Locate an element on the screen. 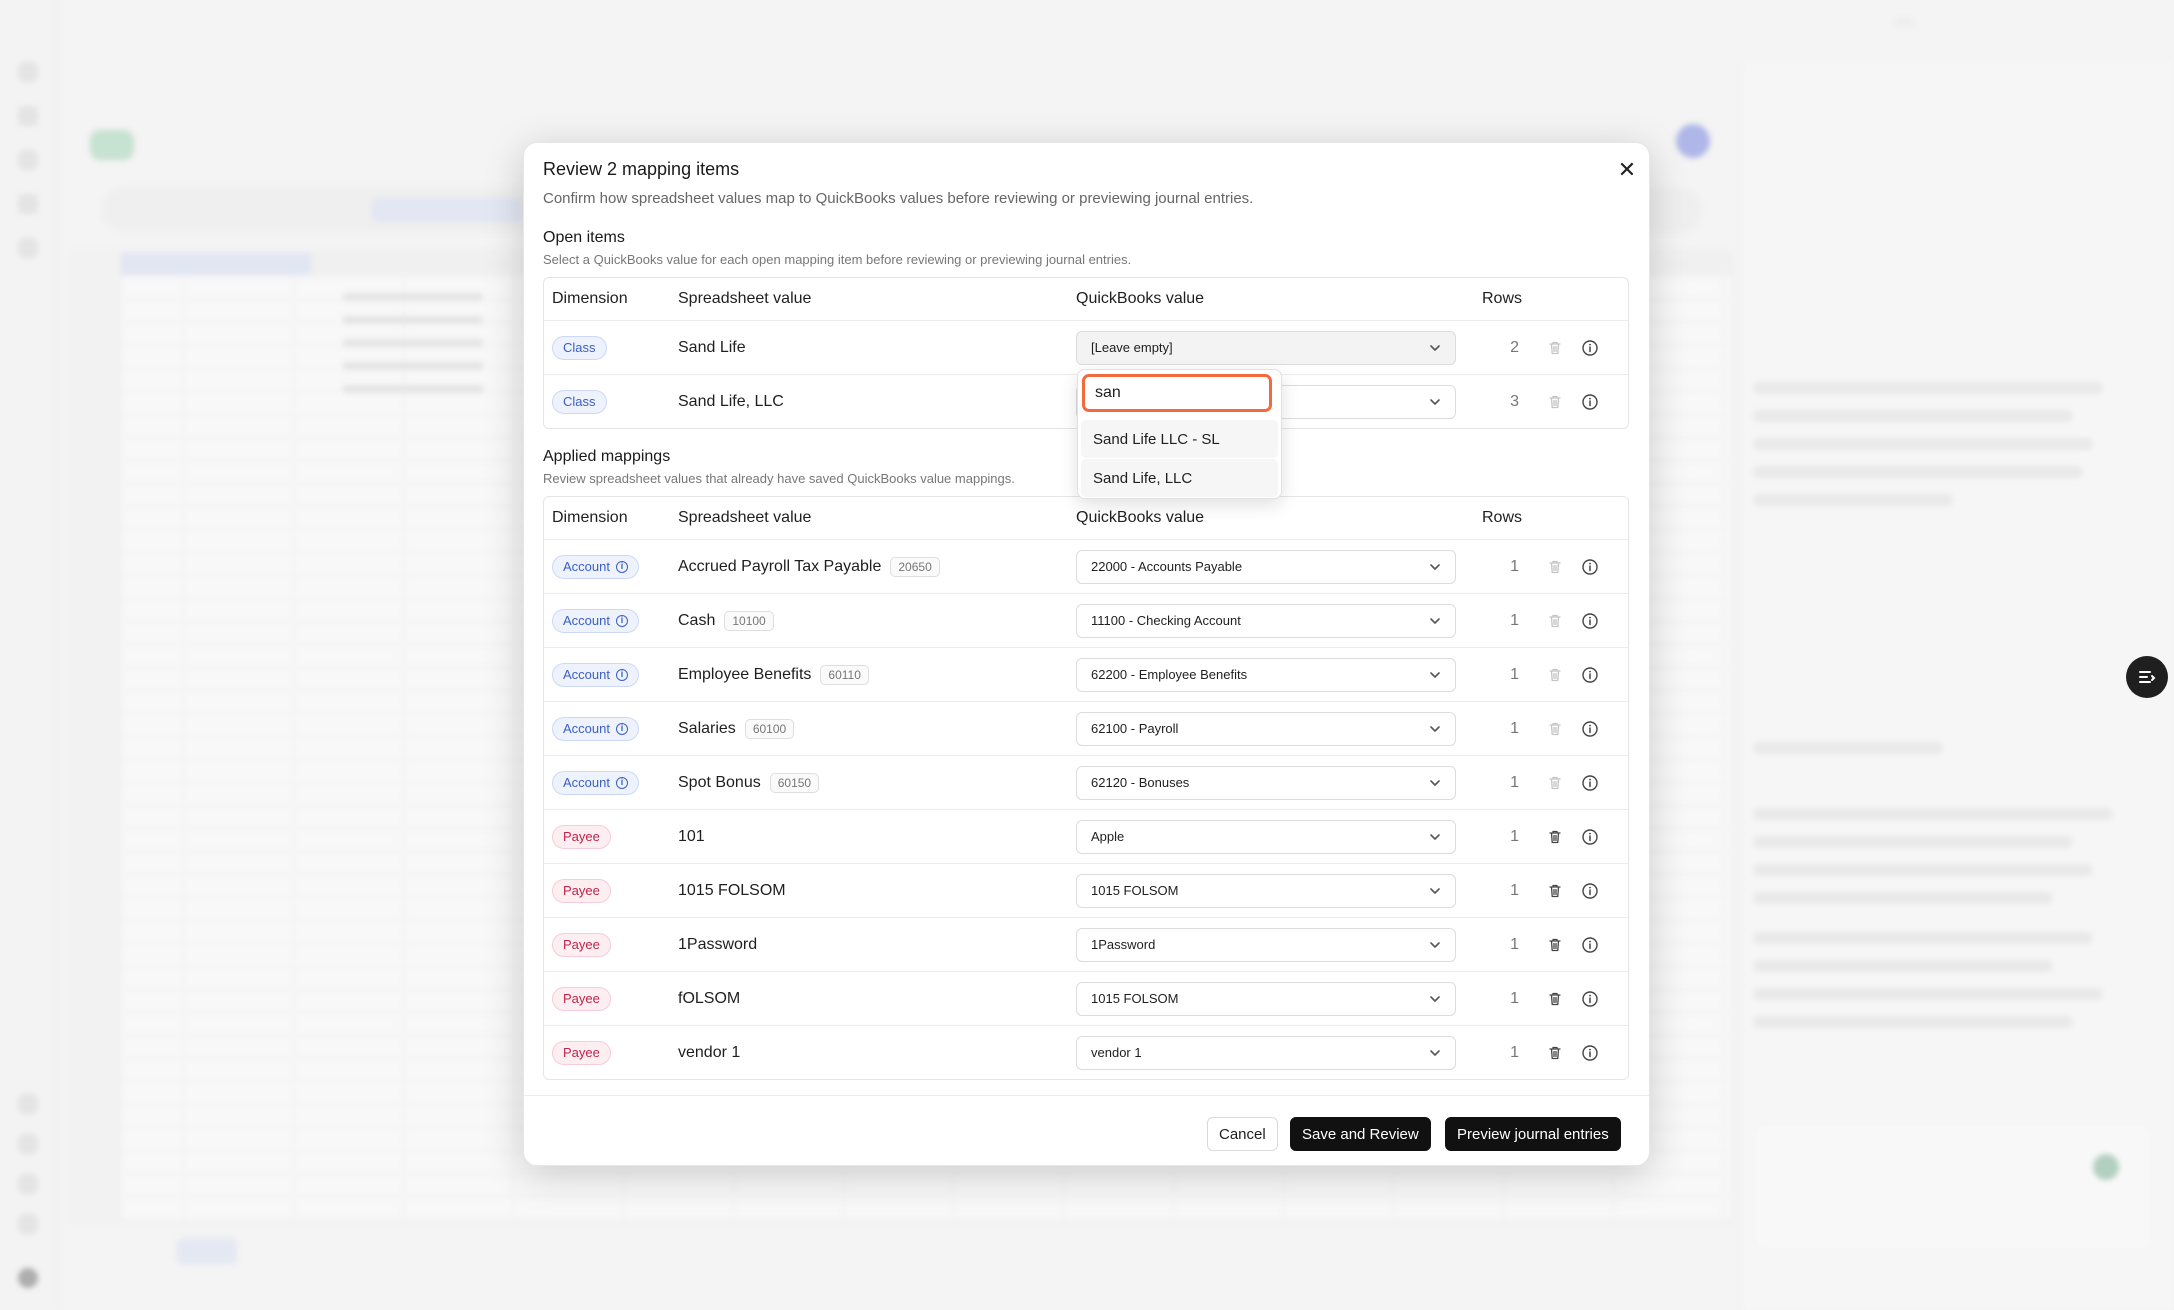 Image resolution: width=2174 pixels, height=1310 pixels. table-row: Payee vendor 1 vendor 1 1 is located at coordinates (1086, 1052).